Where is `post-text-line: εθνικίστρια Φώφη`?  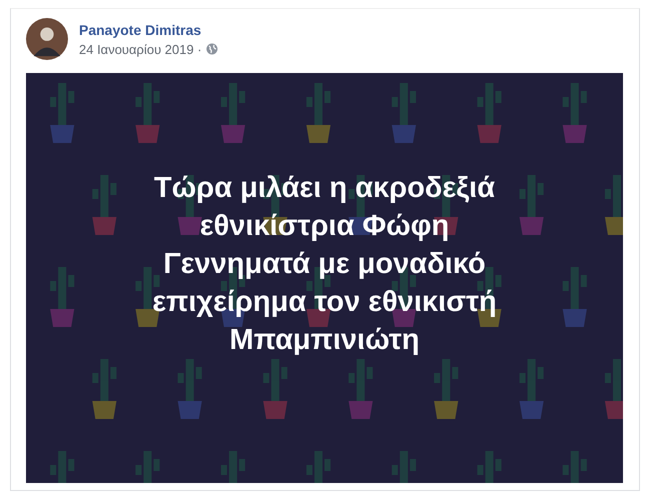
post-text-line: εθνικίστρια Φώφη is located at coordinates (324, 226).